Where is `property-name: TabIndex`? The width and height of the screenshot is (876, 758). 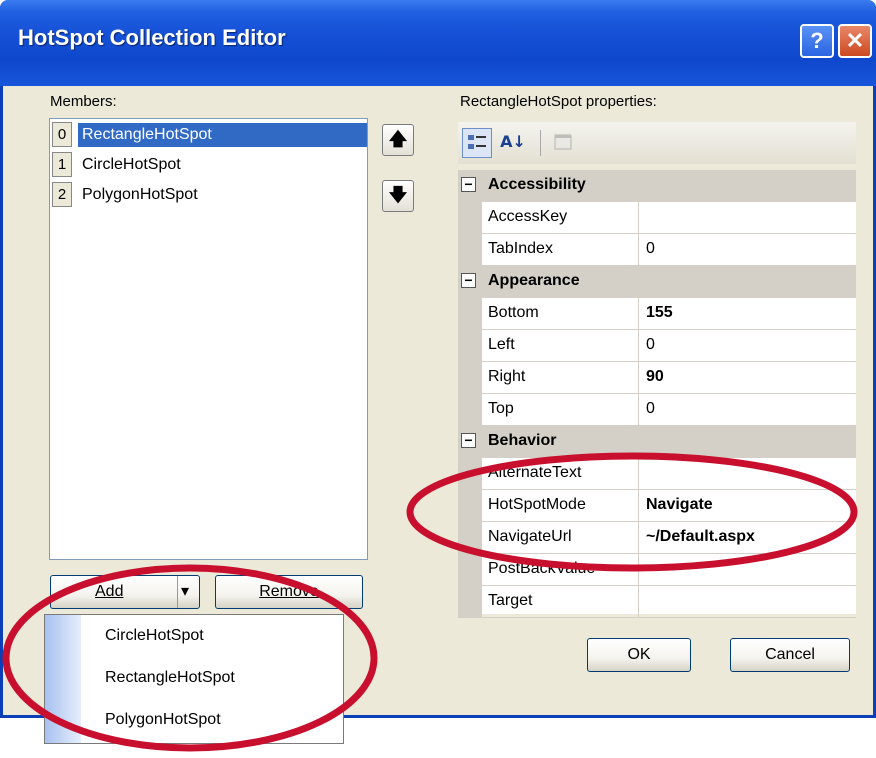
property-name: TabIndex is located at coordinates (520, 248).